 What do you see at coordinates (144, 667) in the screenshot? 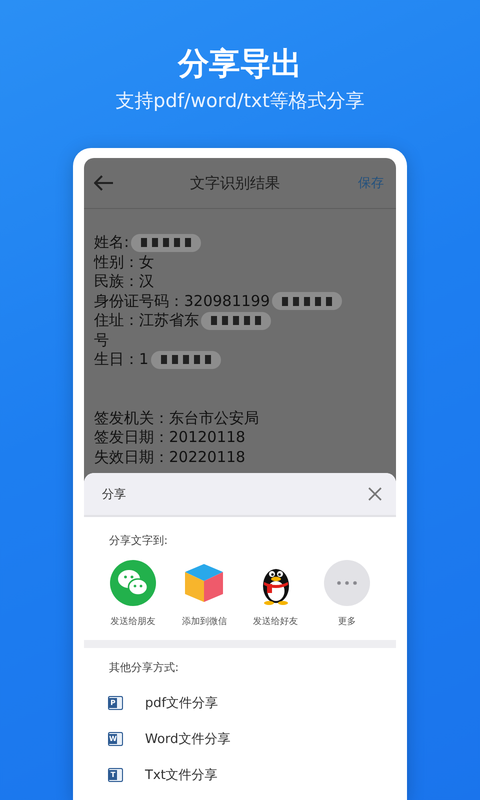
I see `section-label: 其他分享方式:` at bounding box center [144, 667].